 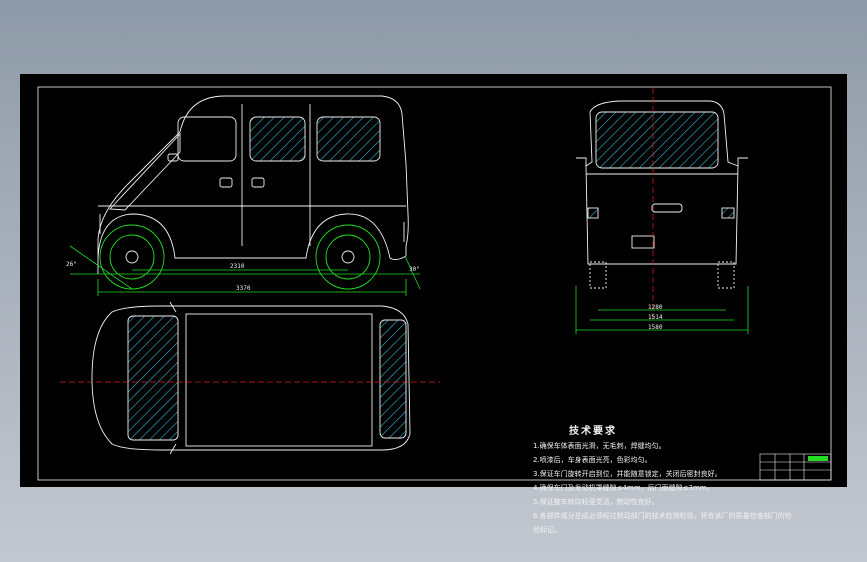 I want to click on tech-requirement-7: 验标记。, so click(x=547, y=530).